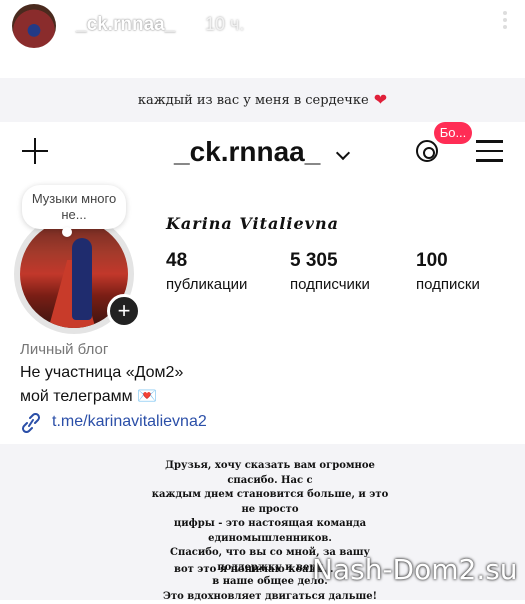 Image resolution: width=525 pixels, height=604 pixels. I want to click on message-line: Это вдохновляет двигаться дальше!, so click(270, 597).